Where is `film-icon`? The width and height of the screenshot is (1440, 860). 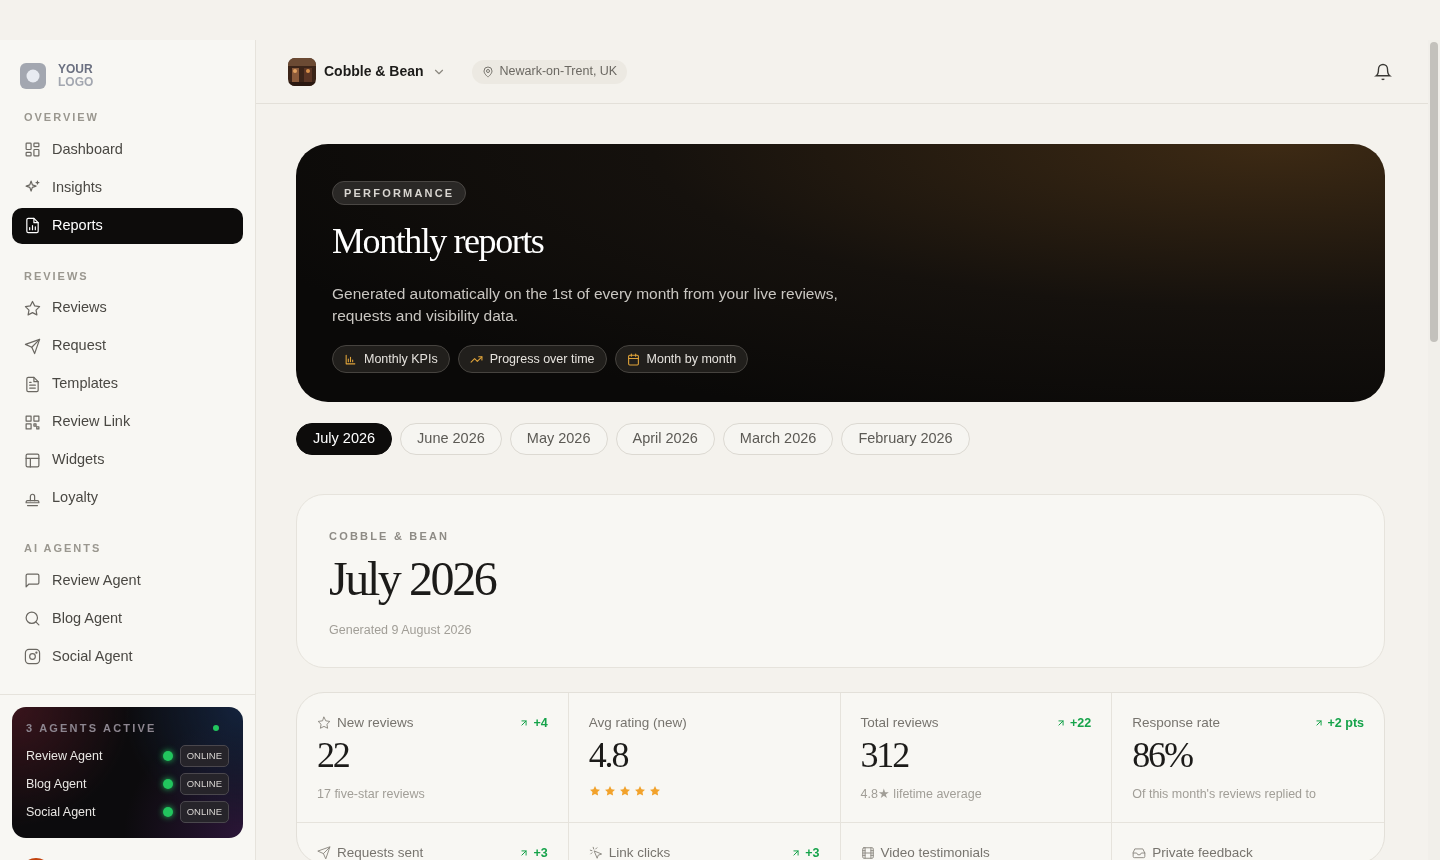 film-icon is located at coordinates (867, 853).